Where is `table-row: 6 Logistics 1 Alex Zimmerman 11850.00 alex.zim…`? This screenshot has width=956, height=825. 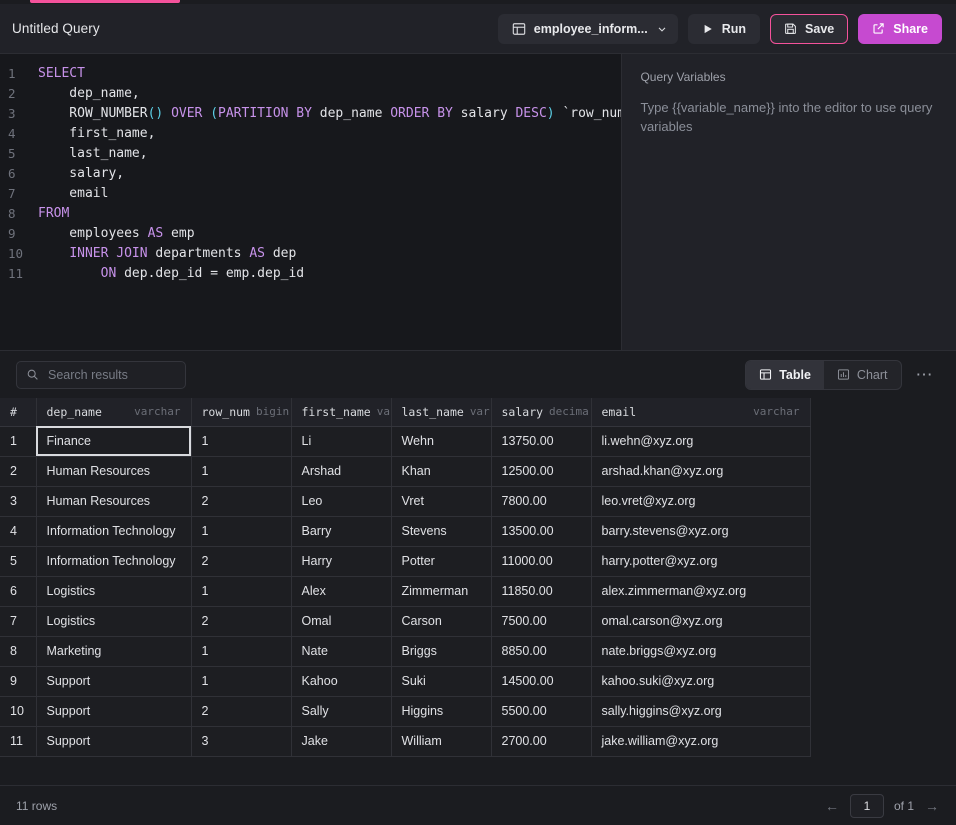
table-row: 6 Logistics 1 Alex Zimmerman 11850.00 alex.zim… is located at coordinates (405, 591).